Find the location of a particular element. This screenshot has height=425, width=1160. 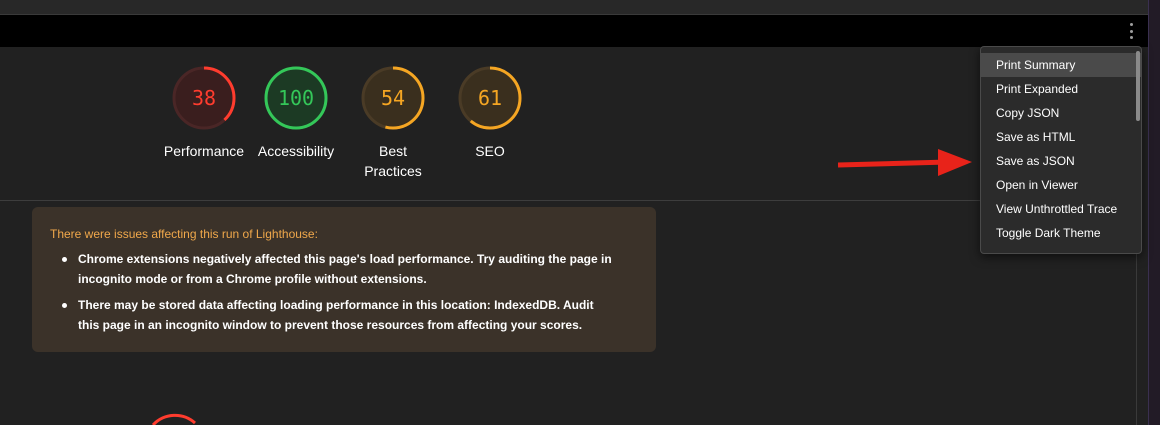

gauge-score: 54 is located at coordinates (393, 98).